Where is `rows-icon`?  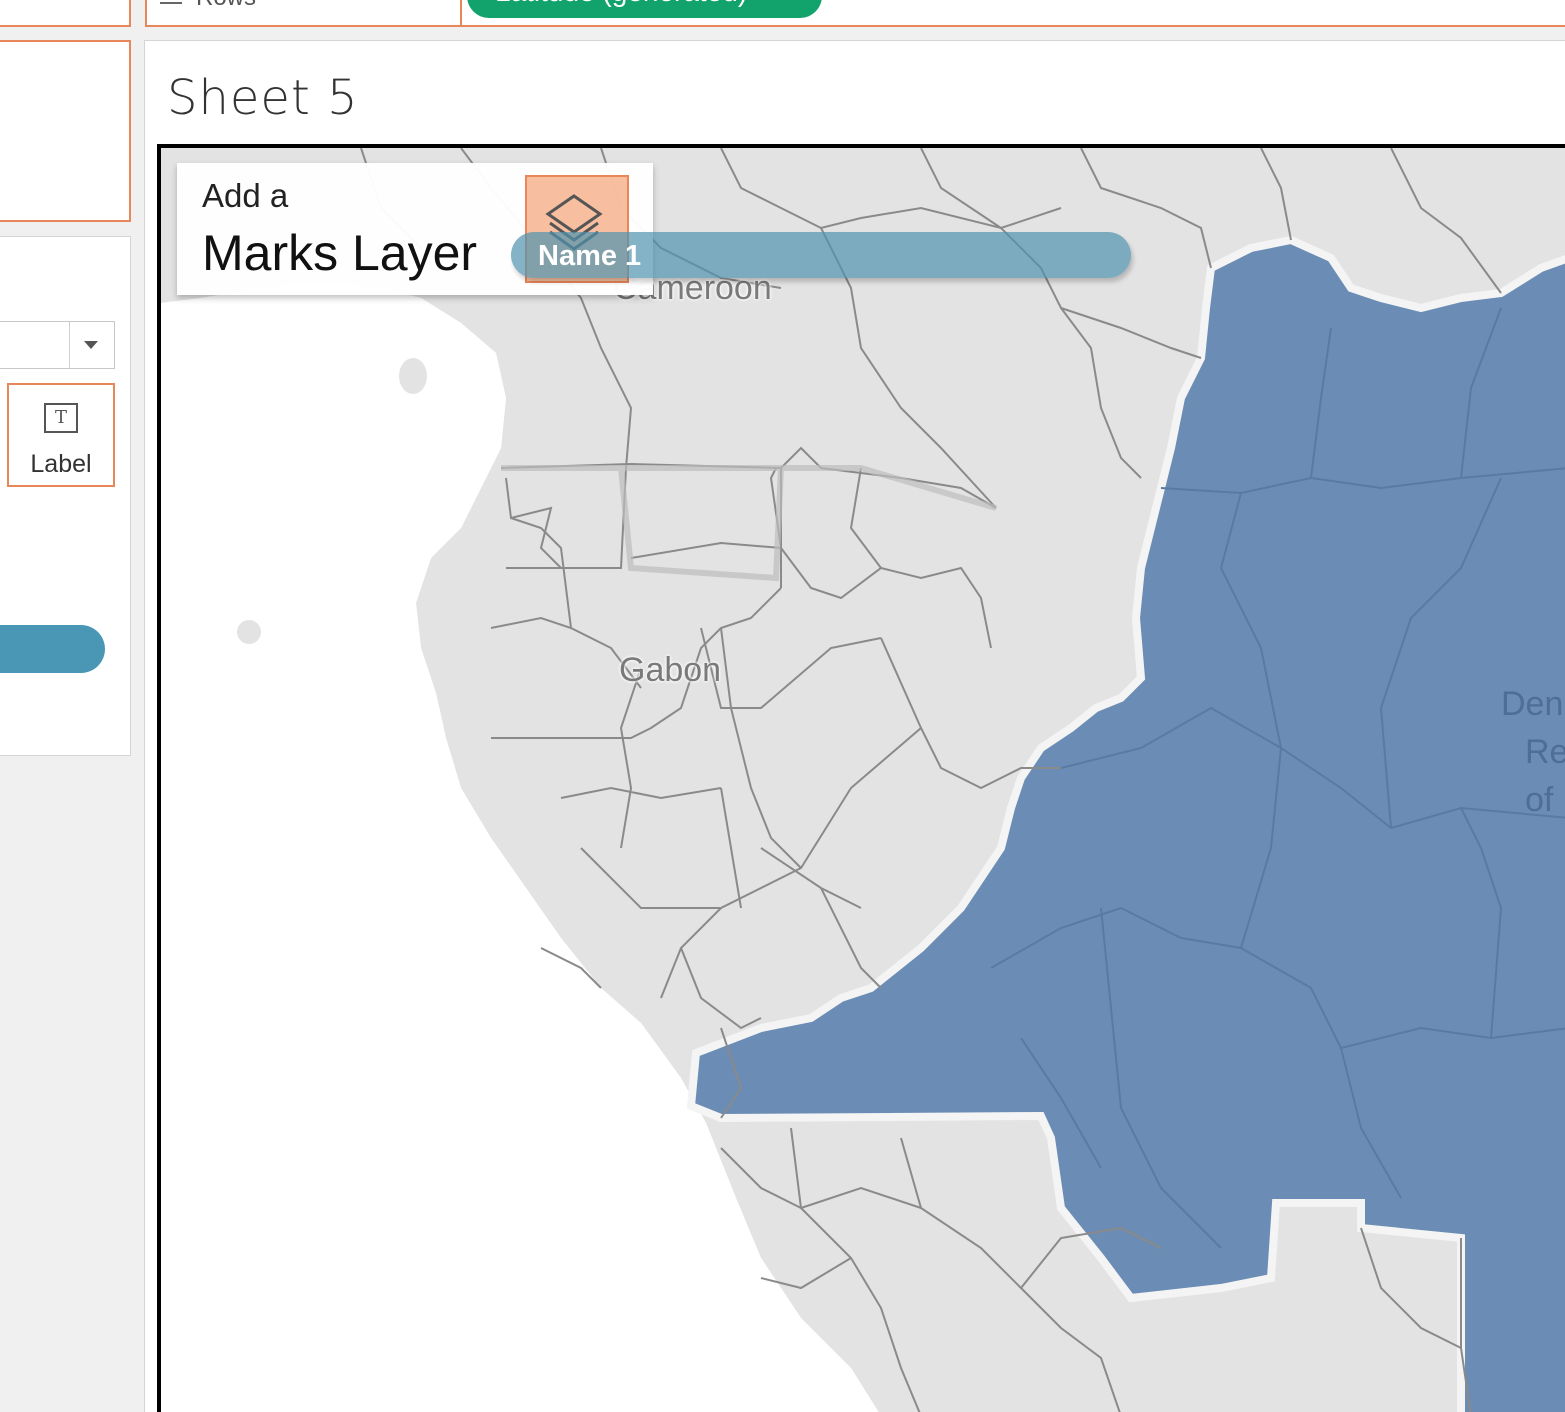 rows-icon is located at coordinates (171, 2).